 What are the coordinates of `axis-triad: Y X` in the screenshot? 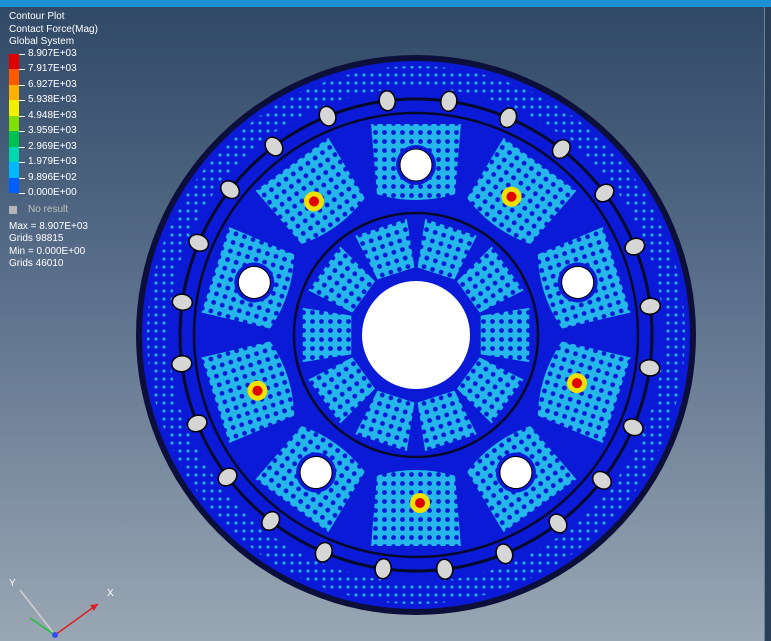 It's located at (61, 608).